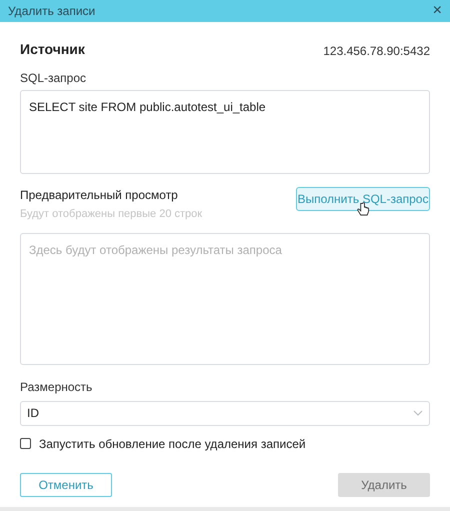 The width and height of the screenshot is (450, 511). I want to click on sql-query-field: SELECT site FROM public.autotest_ui_table, so click(225, 132).